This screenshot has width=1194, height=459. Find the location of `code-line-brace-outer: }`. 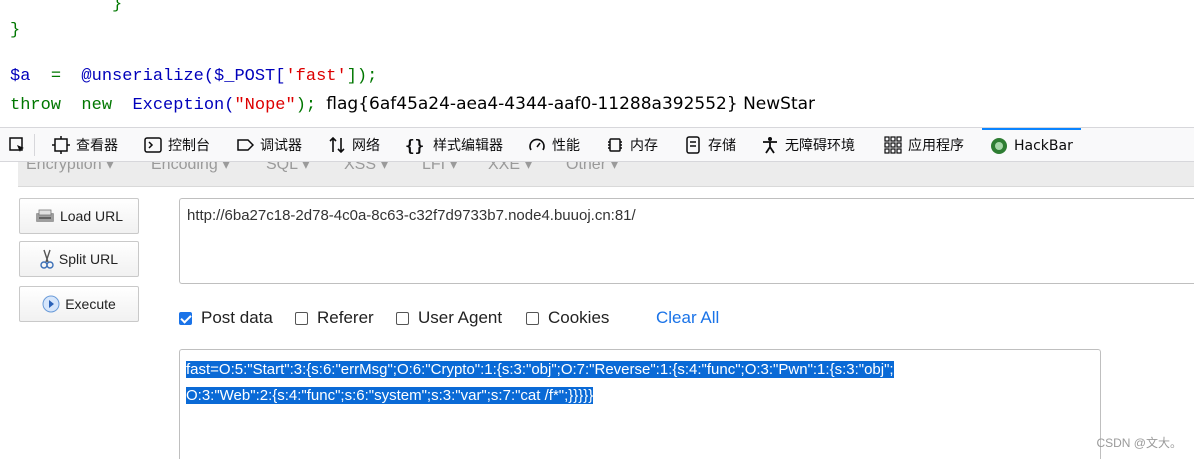

code-line-brace-outer: } is located at coordinates (15, 30).